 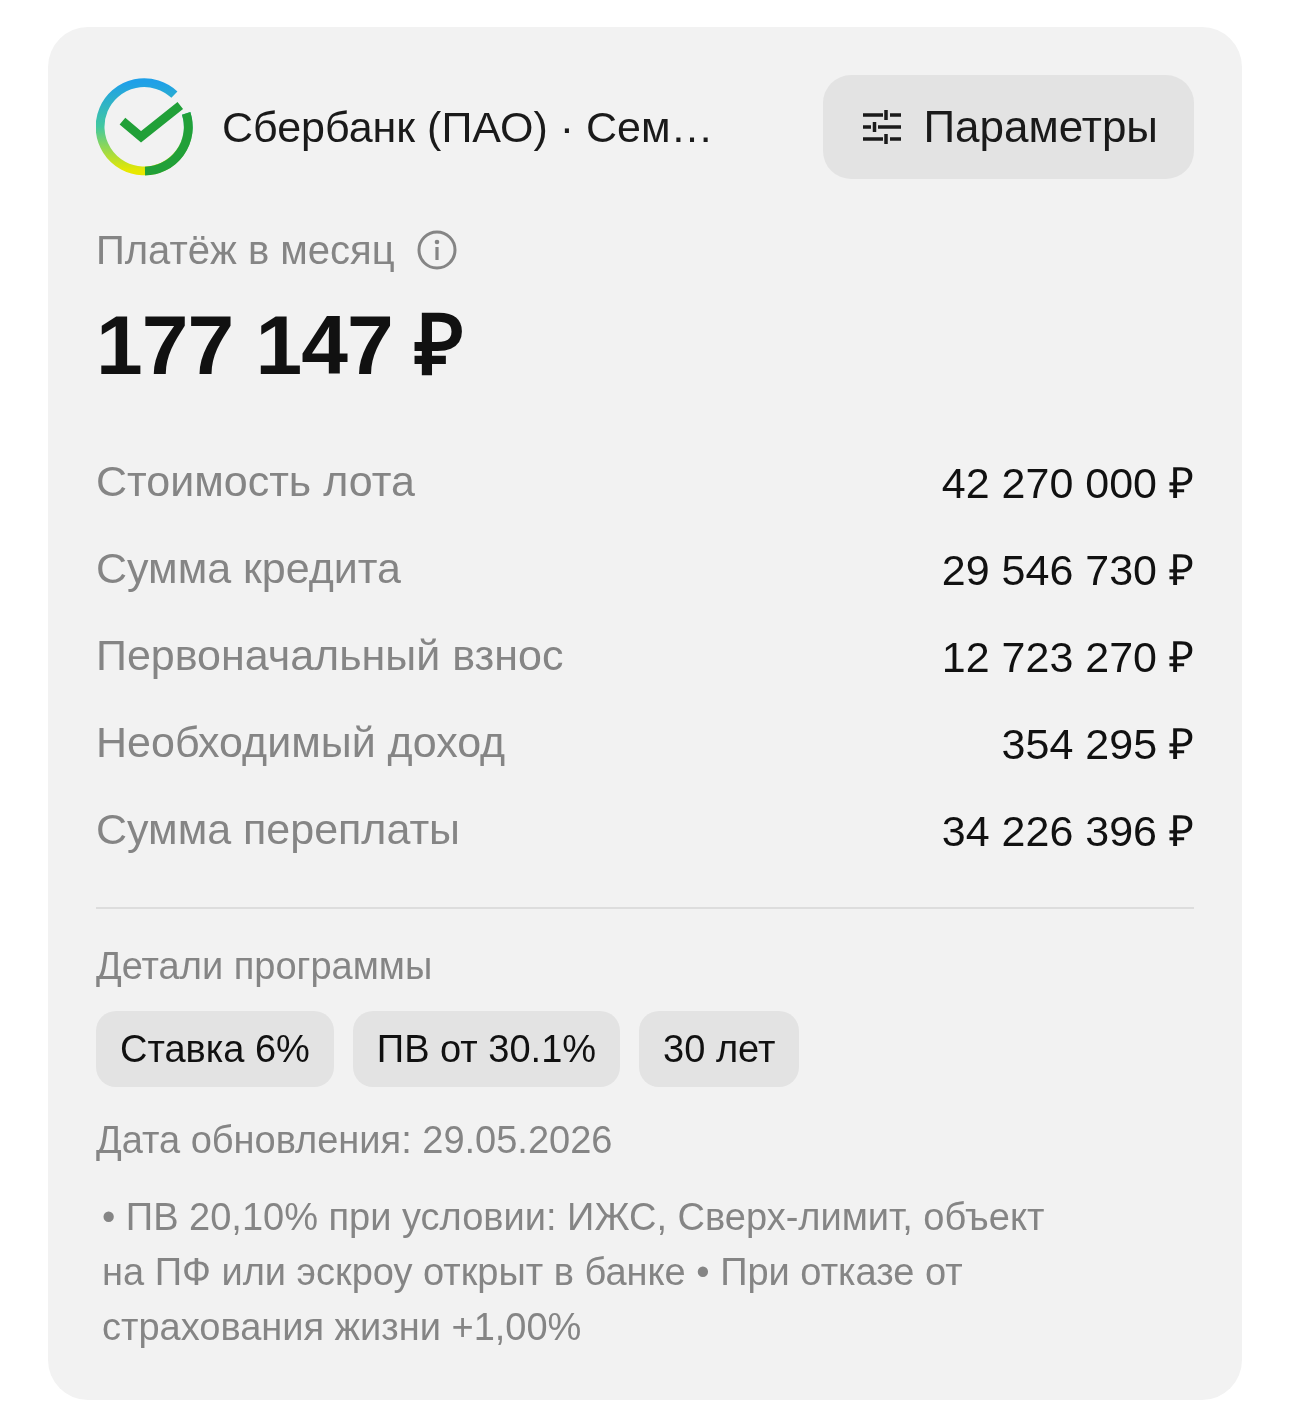 I want to click on row-label: Первоначальный взнос, so click(x=330, y=655).